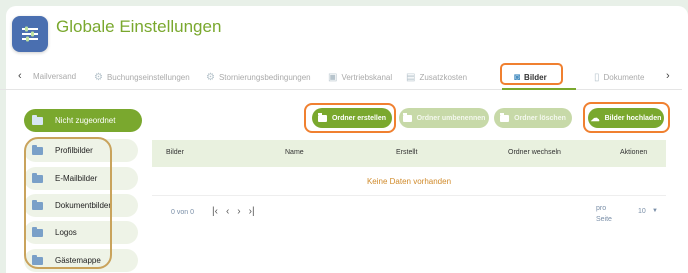 This screenshot has height=273, width=688. What do you see at coordinates (175, 152) in the screenshot?
I see `column-header-bilder: Bilder` at bounding box center [175, 152].